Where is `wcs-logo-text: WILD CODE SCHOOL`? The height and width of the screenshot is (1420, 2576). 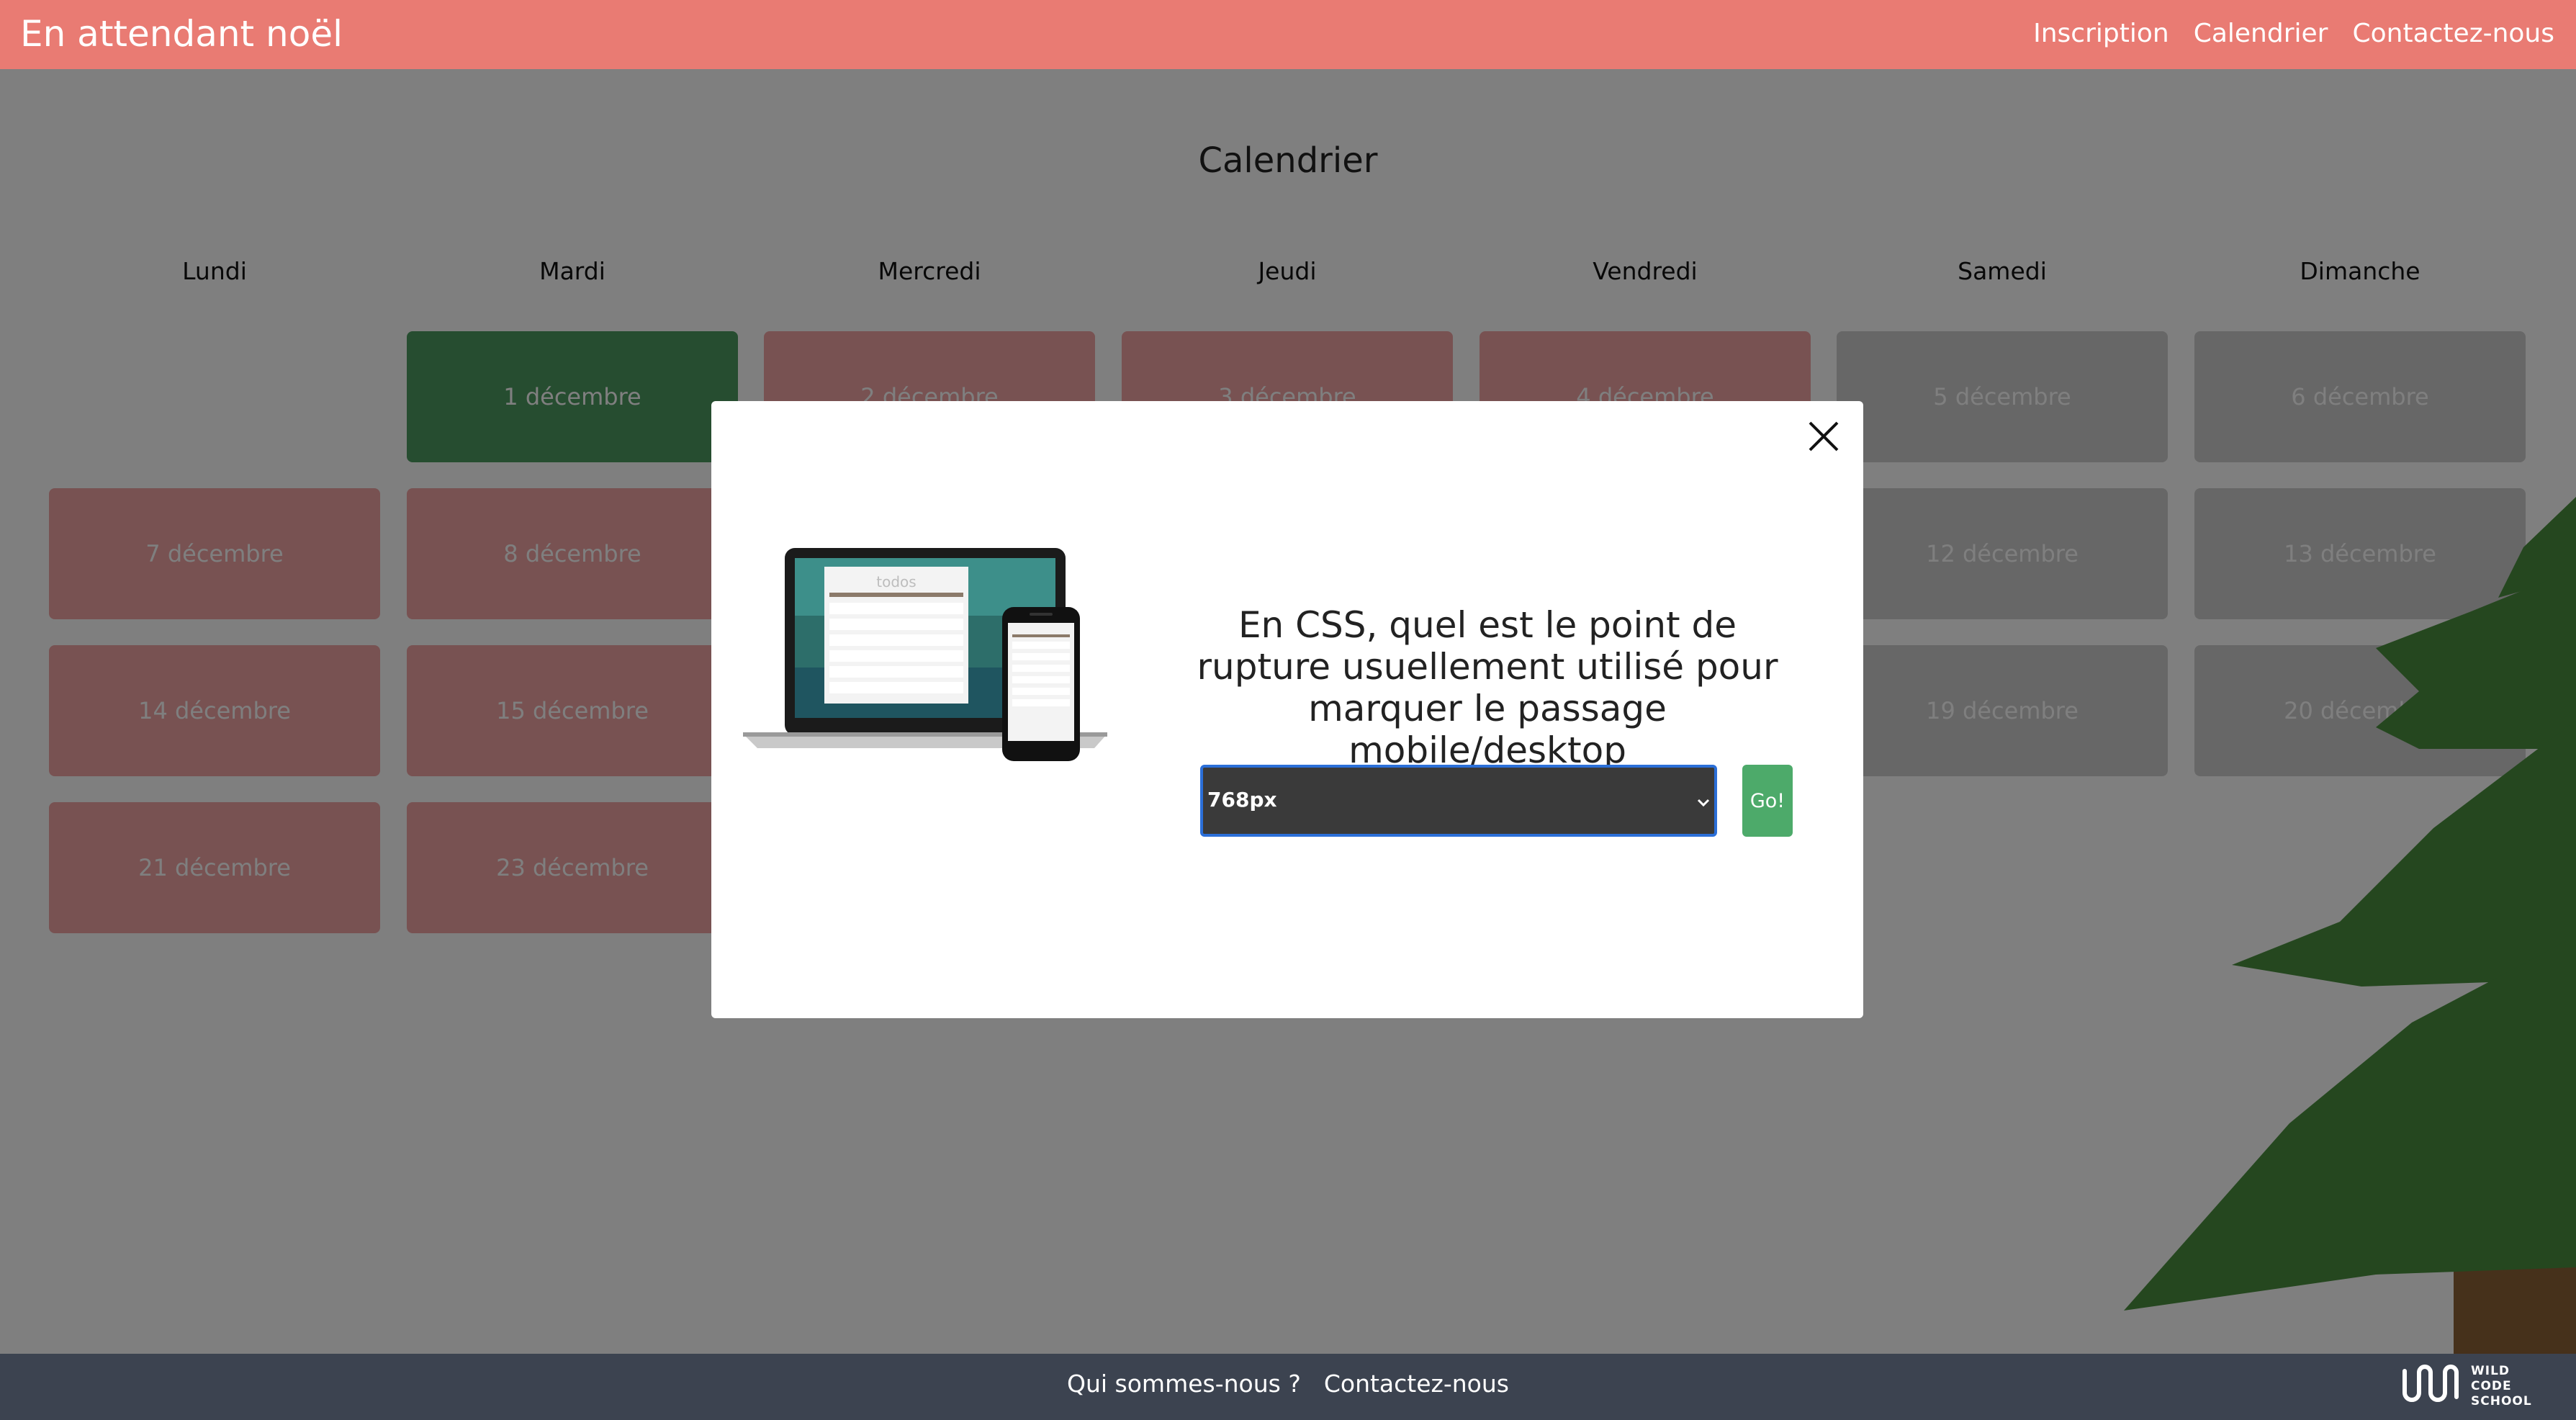
wcs-logo-text: WILD CODE SCHOOL is located at coordinates (2501, 1385).